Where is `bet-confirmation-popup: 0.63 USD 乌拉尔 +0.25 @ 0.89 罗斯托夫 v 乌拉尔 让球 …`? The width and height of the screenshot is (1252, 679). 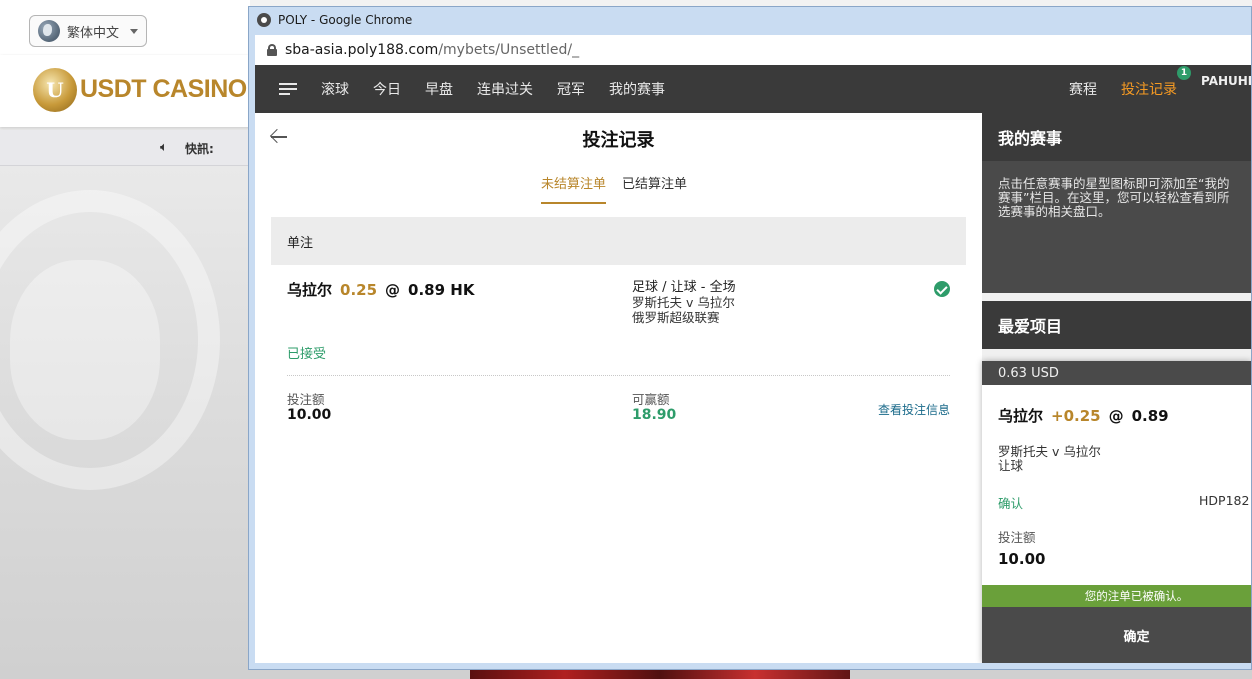
bet-confirmation-popup: 0.63 USD 乌拉尔 +0.25 @ 0.89 罗斯托夫 v 乌拉尔 让球 … is located at coordinates (1116, 512).